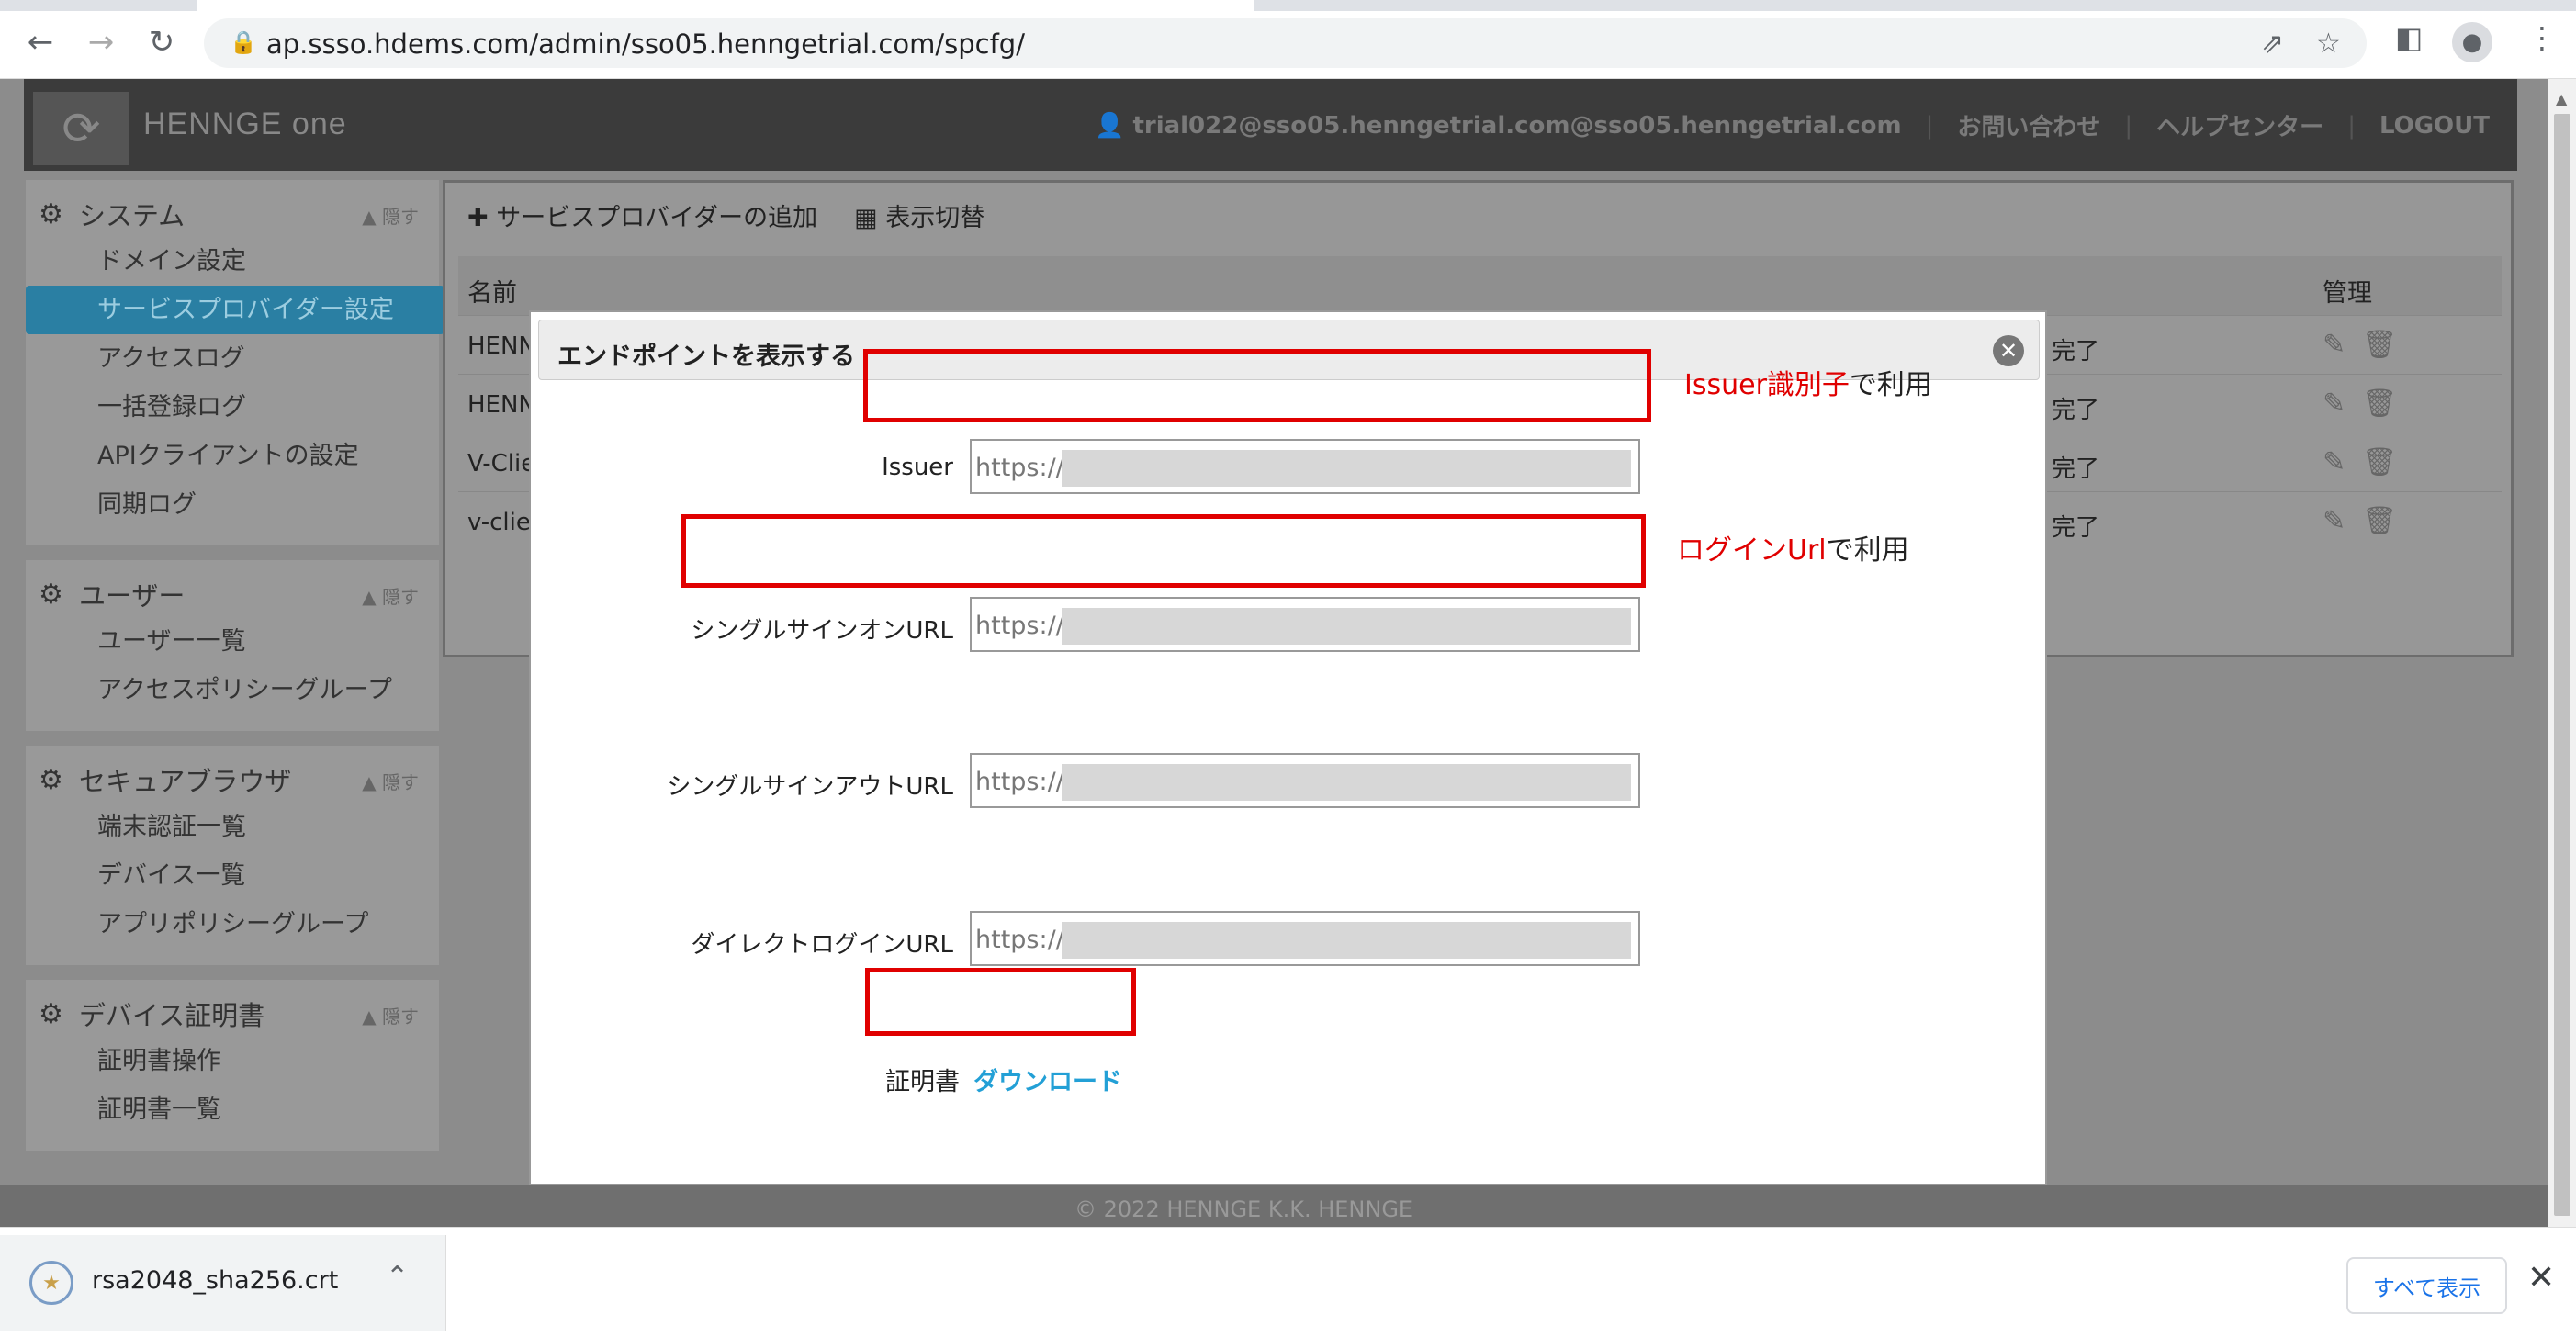 The image size is (2576, 1337). I want to click on sidebar-item-bulk-log: 一括登録ログ, so click(232, 407).